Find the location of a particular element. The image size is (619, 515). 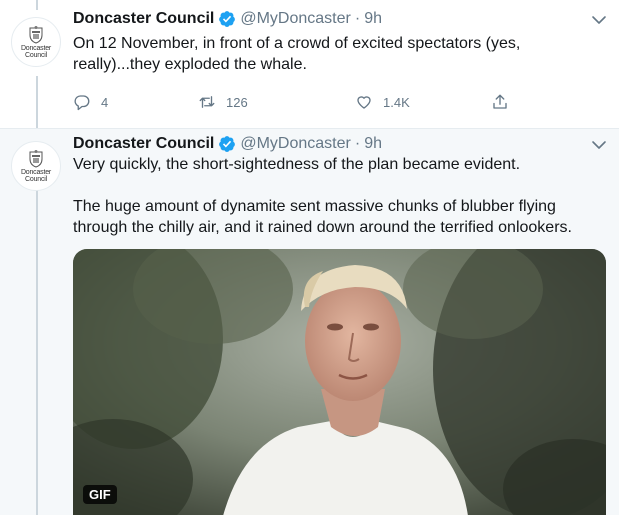

reply-count: 4 is located at coordinates (105, 102).